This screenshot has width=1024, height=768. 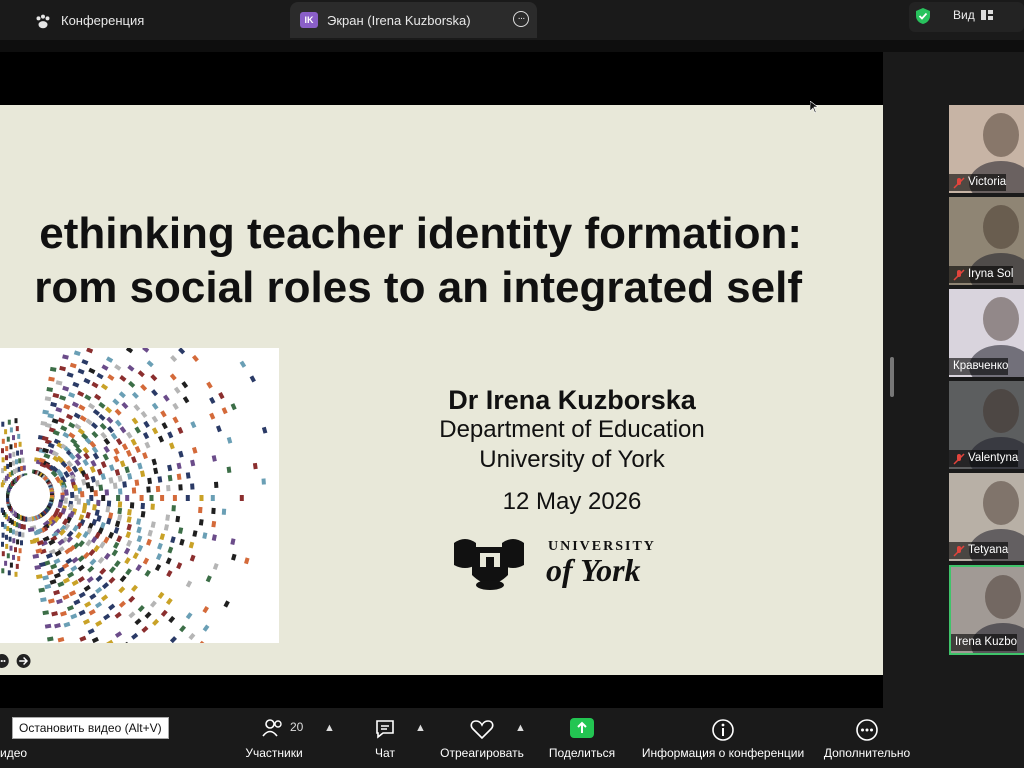 I want to click on view-button: Вид, so click(x=964, y=15).